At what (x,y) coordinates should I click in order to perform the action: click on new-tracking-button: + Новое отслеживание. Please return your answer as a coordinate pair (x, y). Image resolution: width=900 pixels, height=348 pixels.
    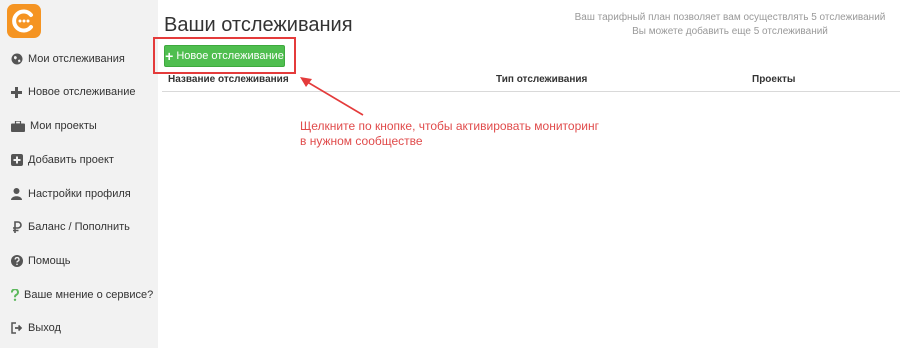
    Looking at the image, I should click on (224, 56).